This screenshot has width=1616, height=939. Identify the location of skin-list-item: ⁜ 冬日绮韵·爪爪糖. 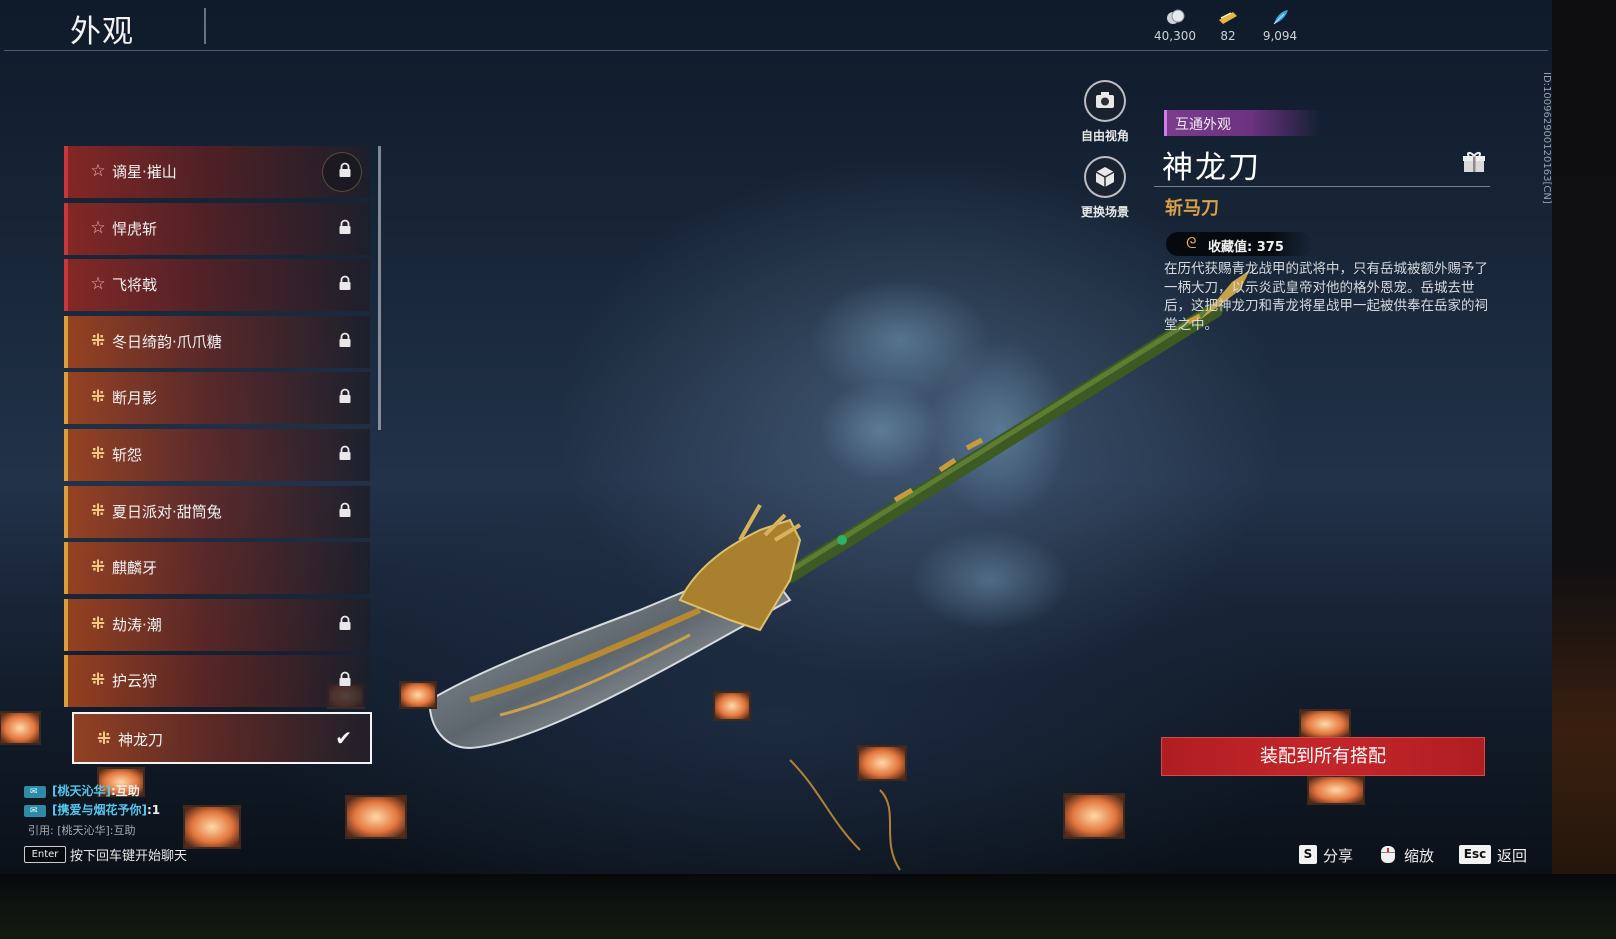
(217, 341).